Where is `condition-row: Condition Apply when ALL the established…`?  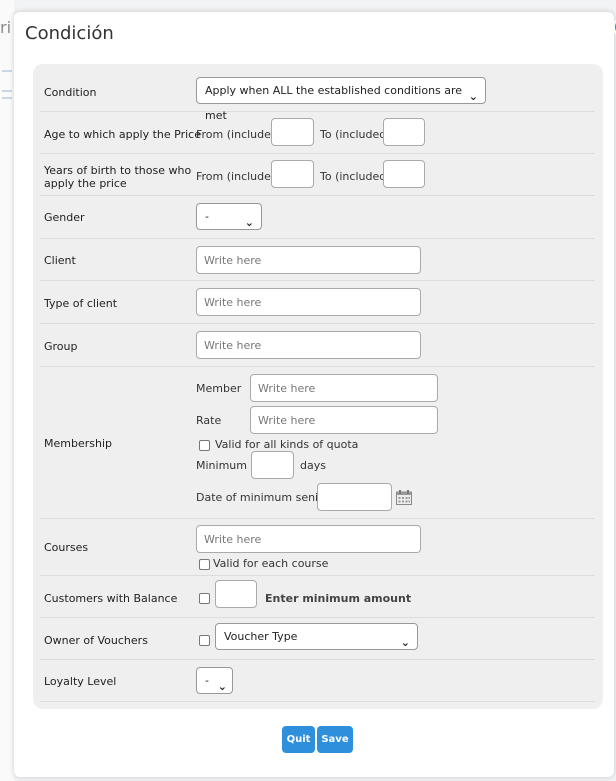 condition-row: Condition Apply when ALL the established… is located at coordinates (317, 96).